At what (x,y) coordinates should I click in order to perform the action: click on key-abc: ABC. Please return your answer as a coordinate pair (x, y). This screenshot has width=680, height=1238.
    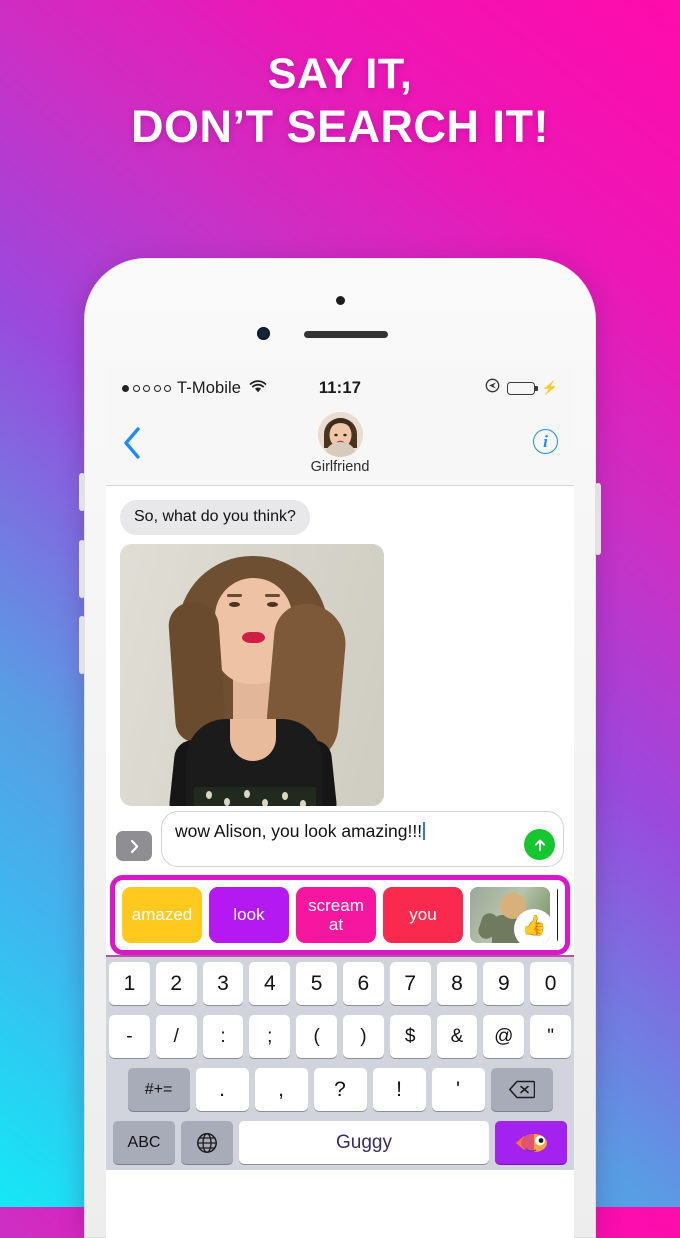
    Looking at the image, I should click on (144, 1142).